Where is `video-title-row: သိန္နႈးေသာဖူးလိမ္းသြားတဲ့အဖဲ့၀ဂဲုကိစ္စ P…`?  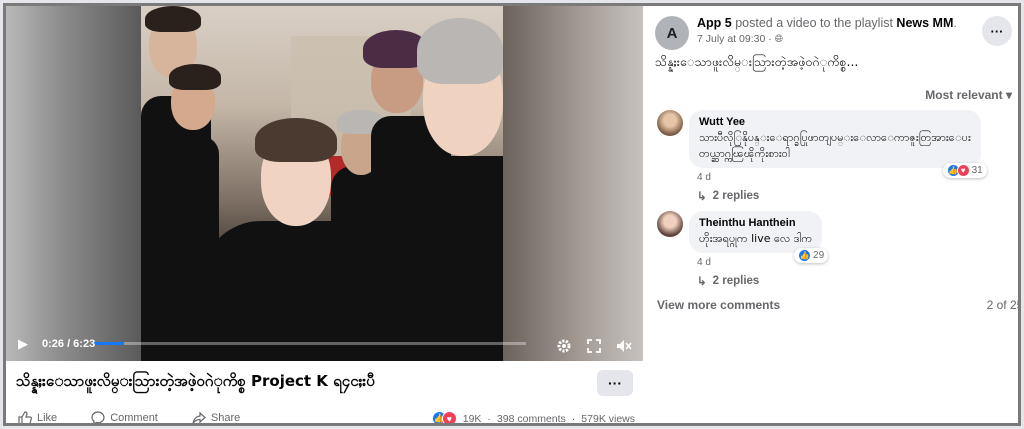 video-title-row: သိန္နႈးေသာဖူးလိမ္းသြားတဲ့အဖဲ့၀ဂဲုကိစ္စ P… is located at coordinates (324, 383).